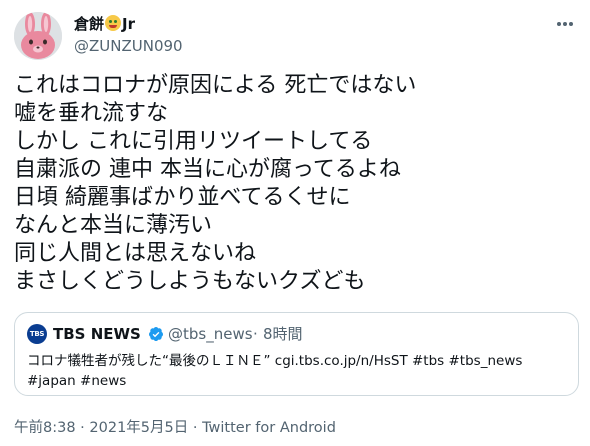 This screenshot has width=590, height=446. What do you see at coordinates (283, 334) in the screenshot?
I see `quoted-timestamp: 8時間` at bounding box center [283, 334].